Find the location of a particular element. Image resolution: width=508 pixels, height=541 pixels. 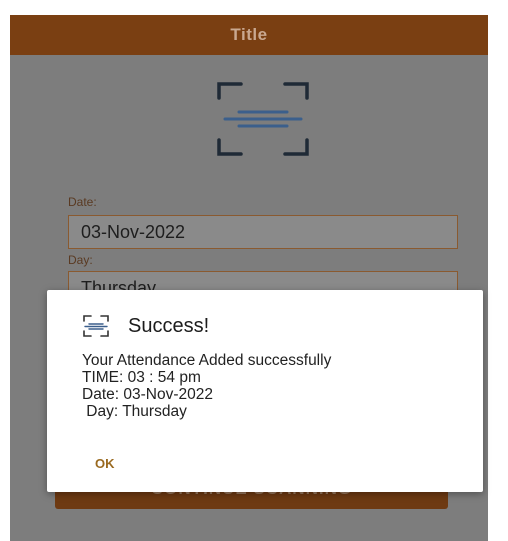

dialog-date-line: Date: 03-Nov-2022 is located at coordinates (147, 394).